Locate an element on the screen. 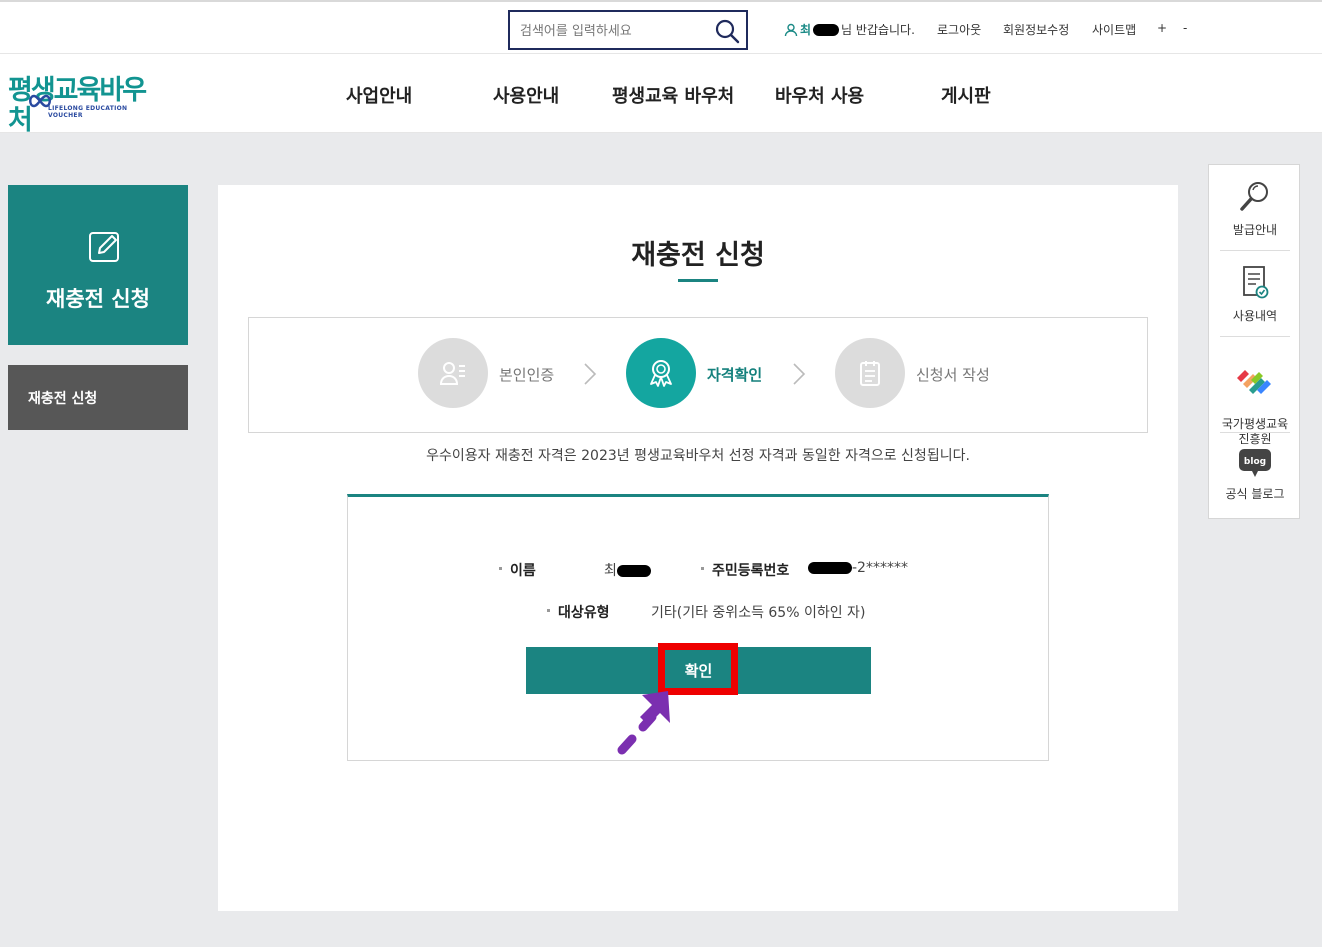  site-logo: 평생교육바우처 LIFELONG EDUCATION VOUCHER is located at coordinates (78, 106).